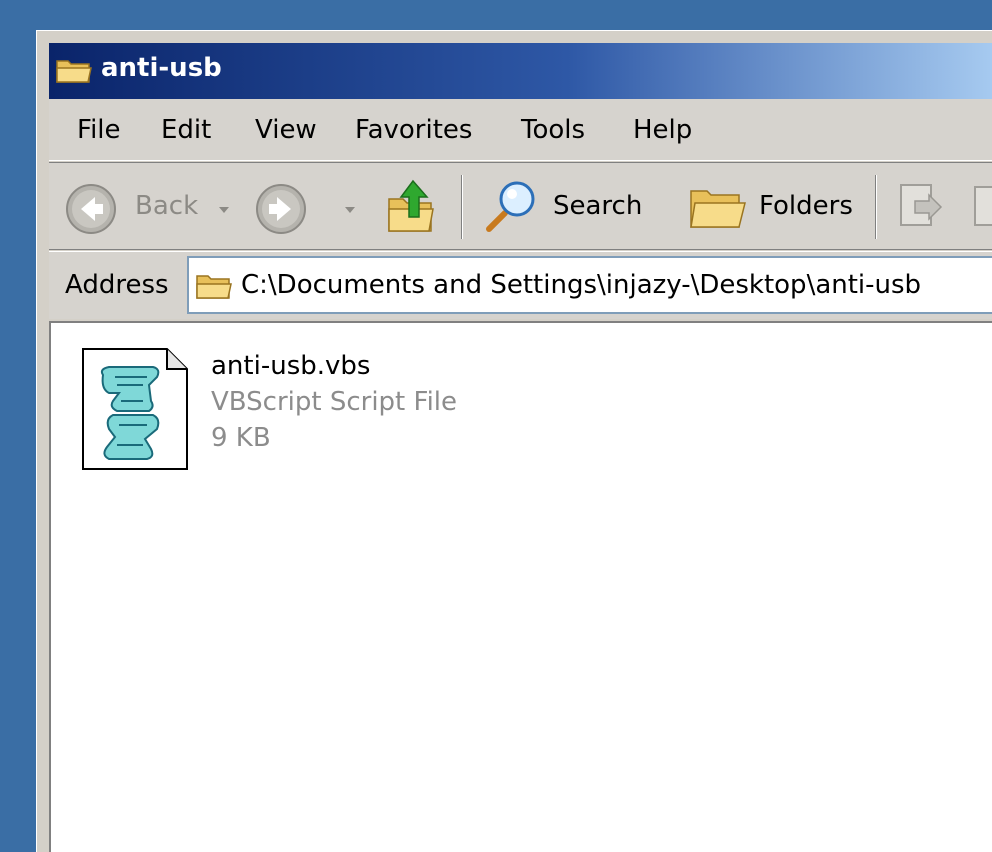 Image resolution: width=992 pixels, height=852 pixels. Describe the element at coordinates (99, 130) in the screenshot. I see `menu-file: File` at that location.